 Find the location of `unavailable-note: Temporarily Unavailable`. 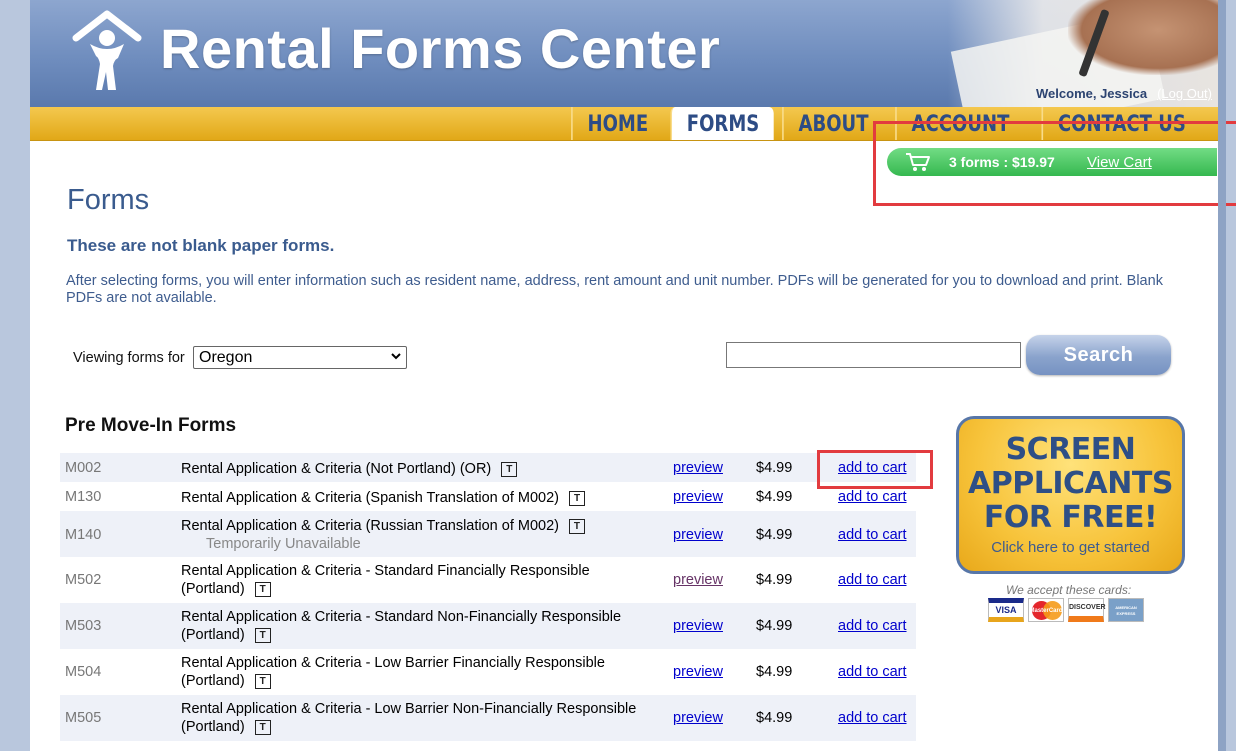

unavailable-note: Temporarily Unavailable is located at coordinates (283, 544).